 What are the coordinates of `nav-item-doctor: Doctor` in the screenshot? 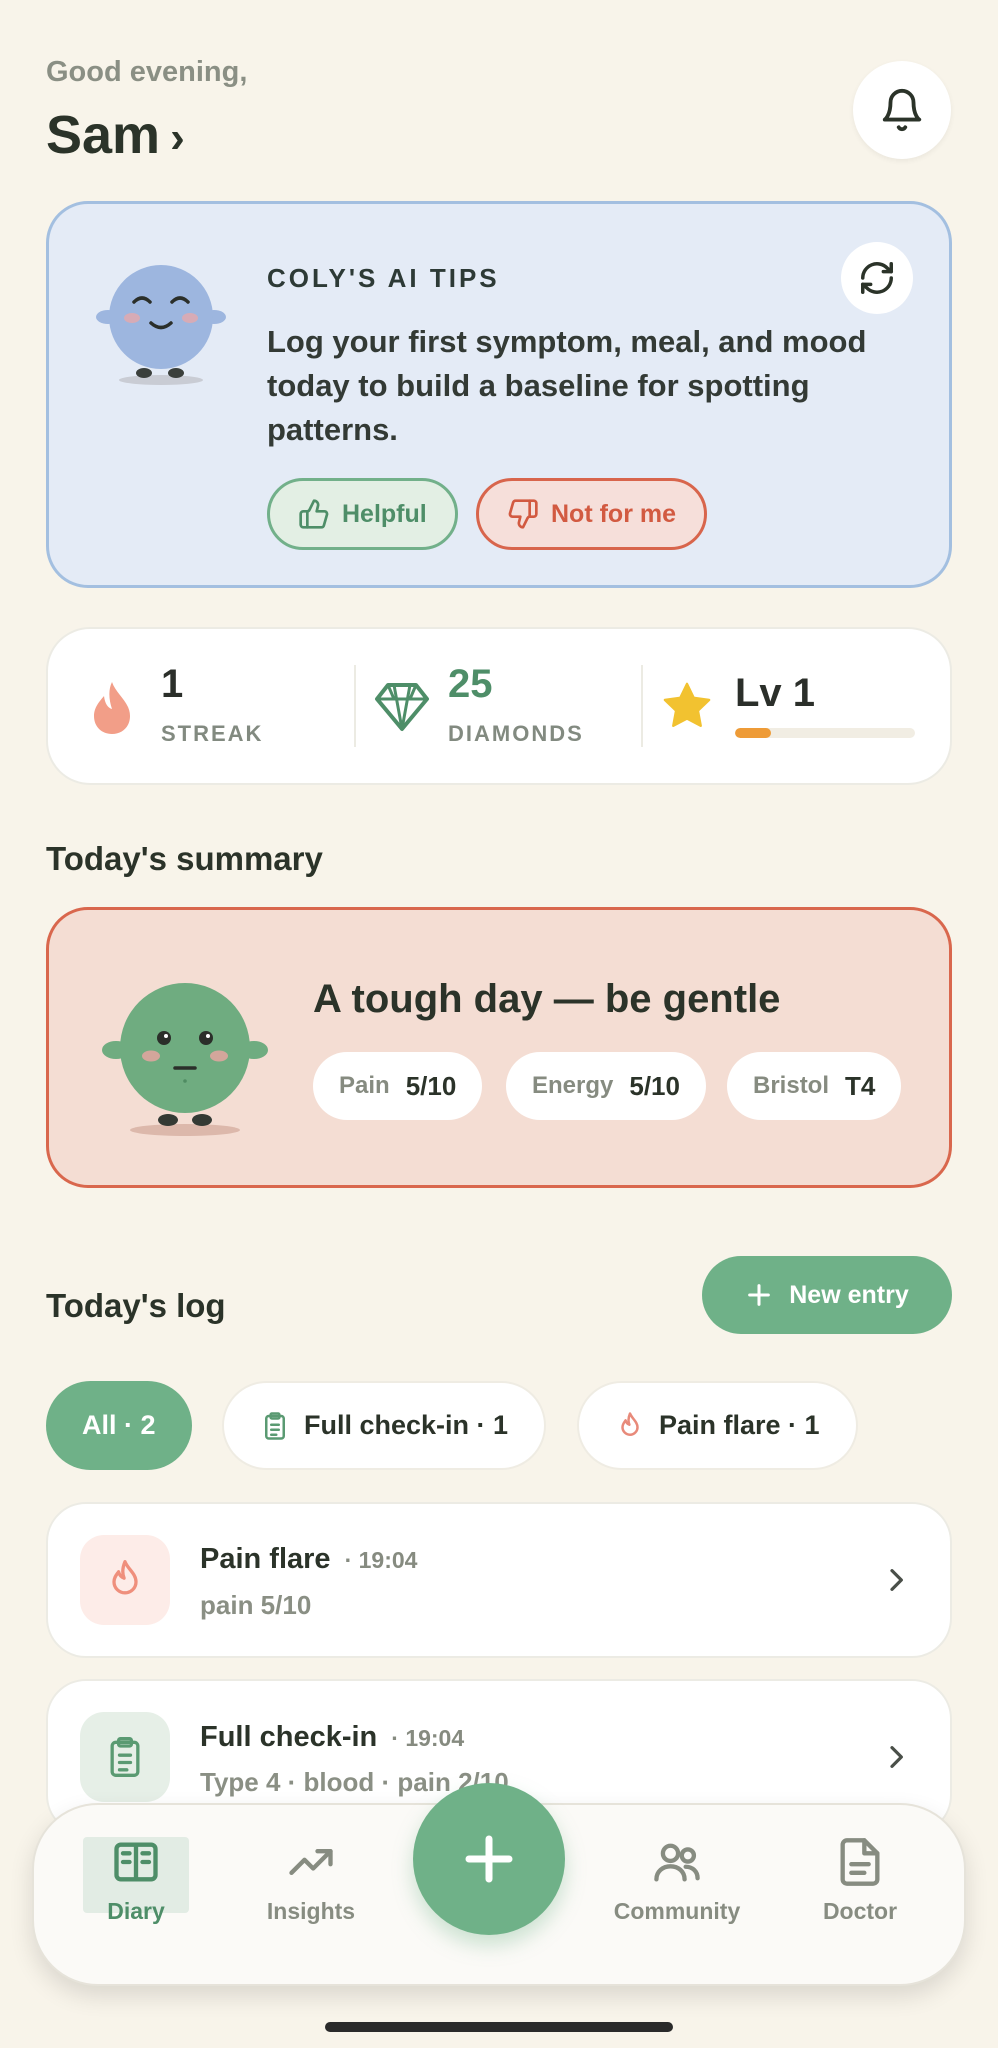 It's located at (860, 1880).